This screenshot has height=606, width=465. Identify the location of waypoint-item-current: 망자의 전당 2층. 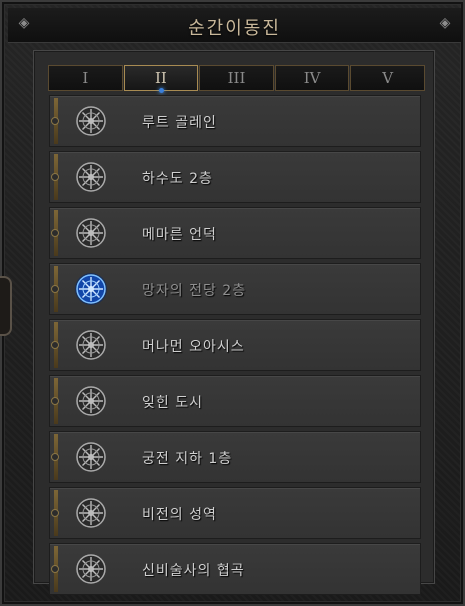
(235, 289).